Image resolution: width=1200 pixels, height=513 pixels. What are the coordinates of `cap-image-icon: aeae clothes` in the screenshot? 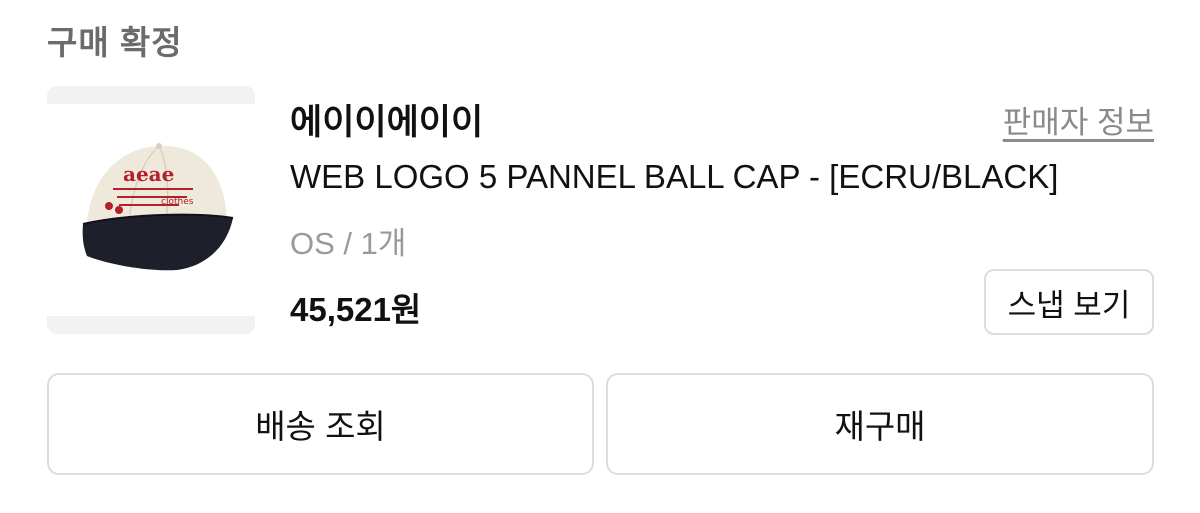 It's located at (151, 210).